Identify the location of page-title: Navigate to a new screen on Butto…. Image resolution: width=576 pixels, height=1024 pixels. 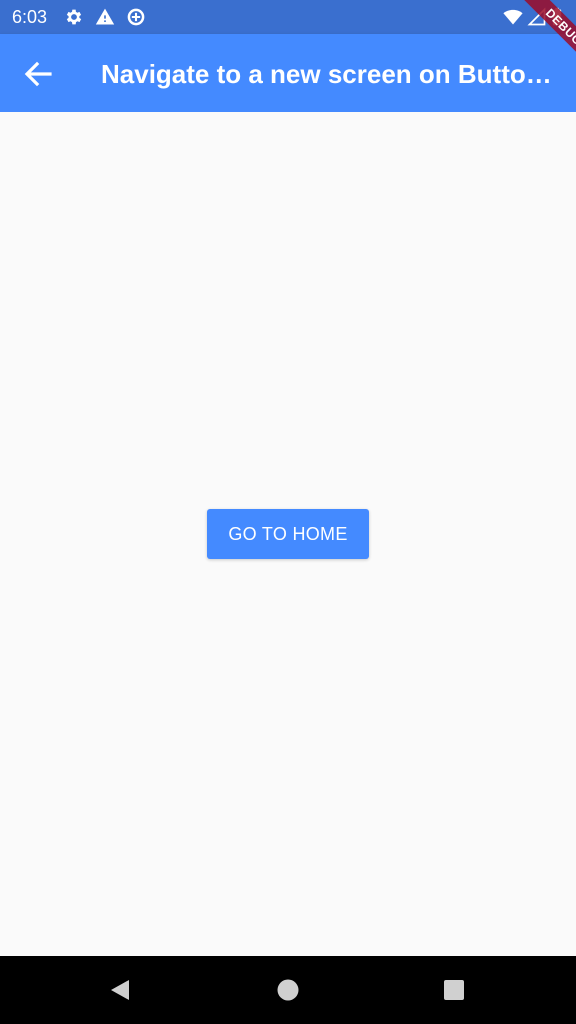
(326, 74).